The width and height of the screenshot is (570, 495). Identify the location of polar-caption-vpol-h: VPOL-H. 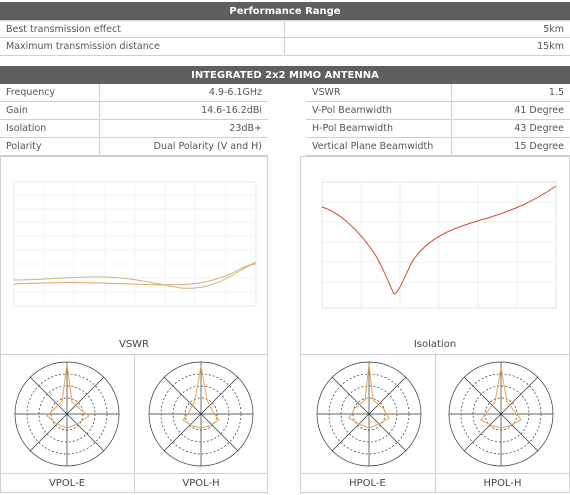
(201, 483).